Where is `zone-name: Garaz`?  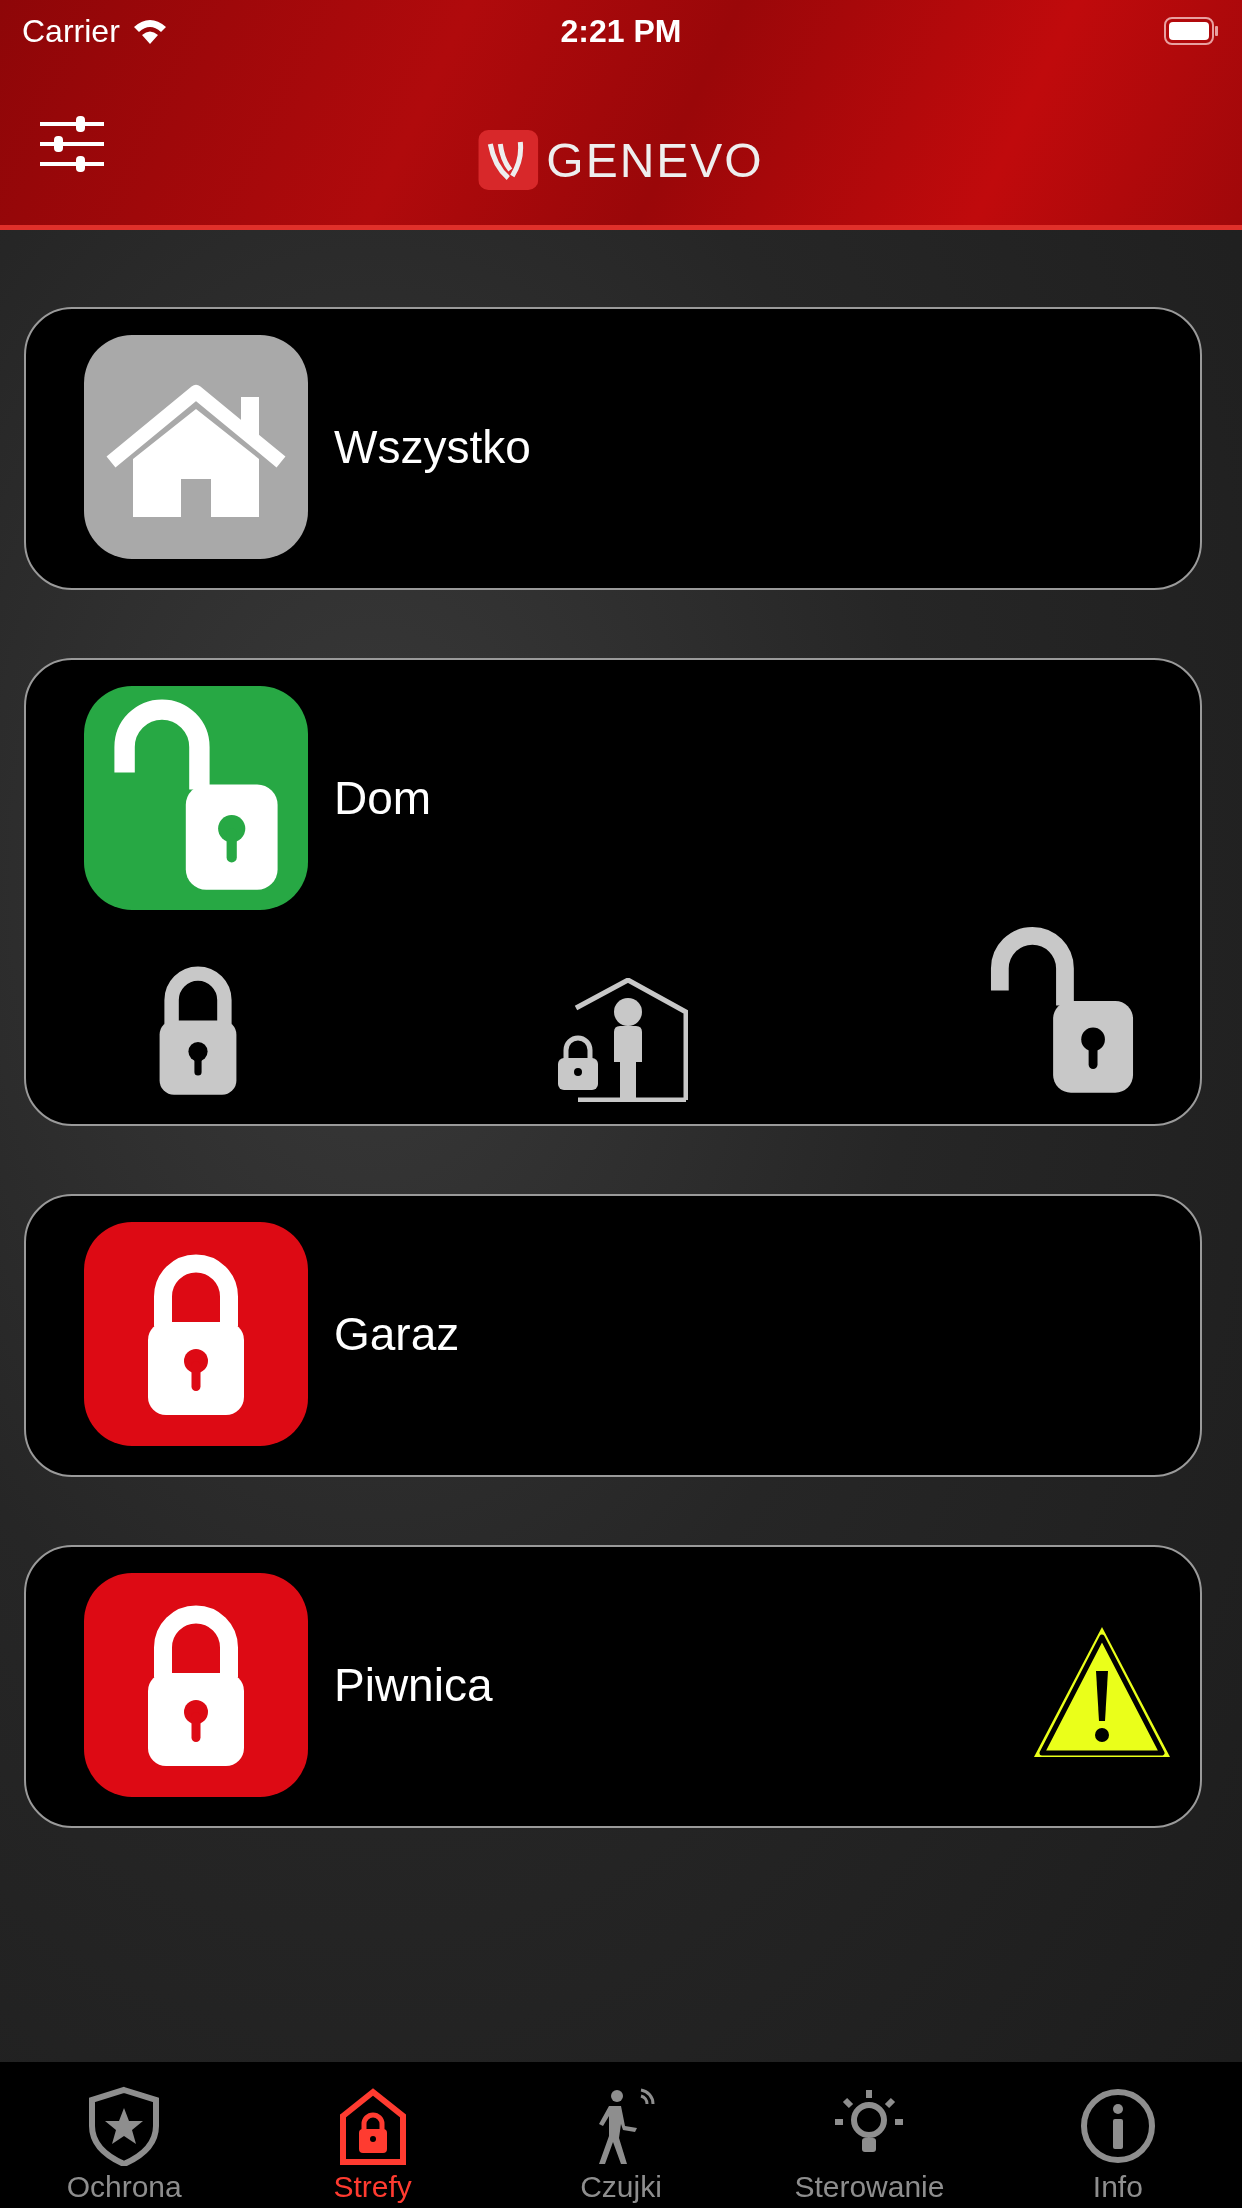
zone-name: Garaz is located at coordinates (397, 1333).